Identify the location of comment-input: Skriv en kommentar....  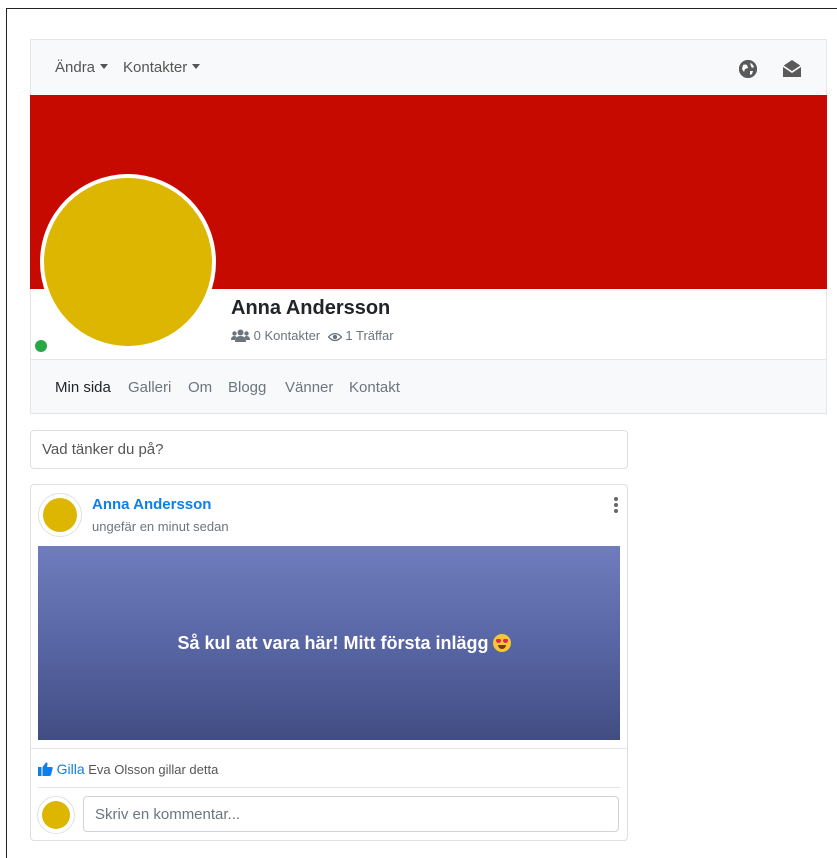
(351, 814).